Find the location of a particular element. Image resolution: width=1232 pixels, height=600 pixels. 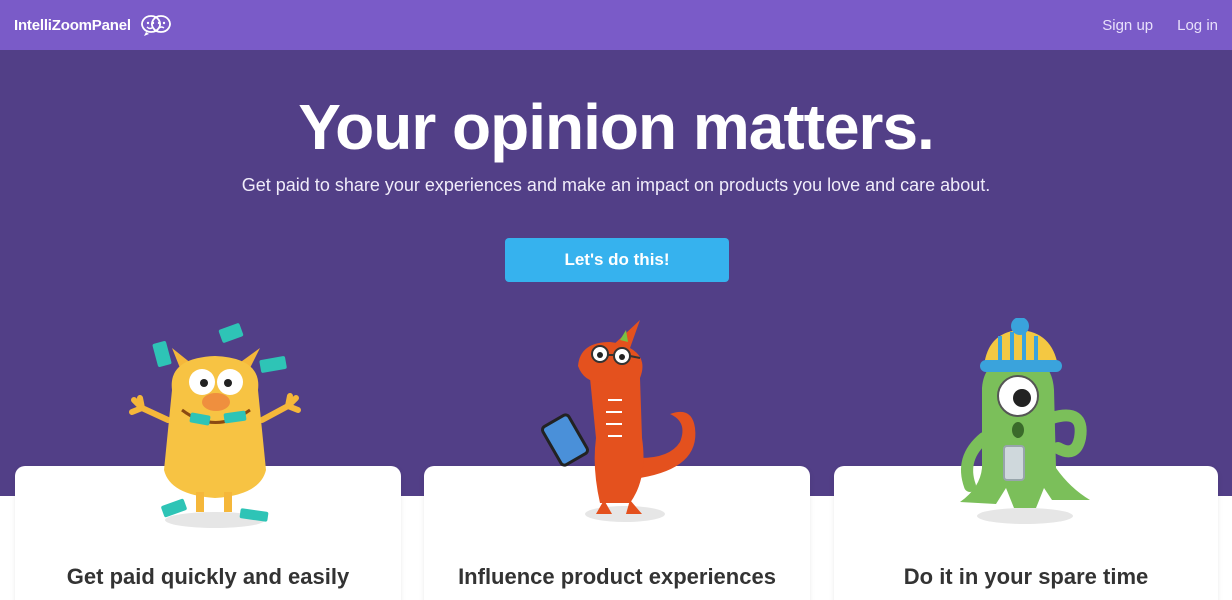

hero-title: Your opinion matters. is located at coordinates (616, 127).